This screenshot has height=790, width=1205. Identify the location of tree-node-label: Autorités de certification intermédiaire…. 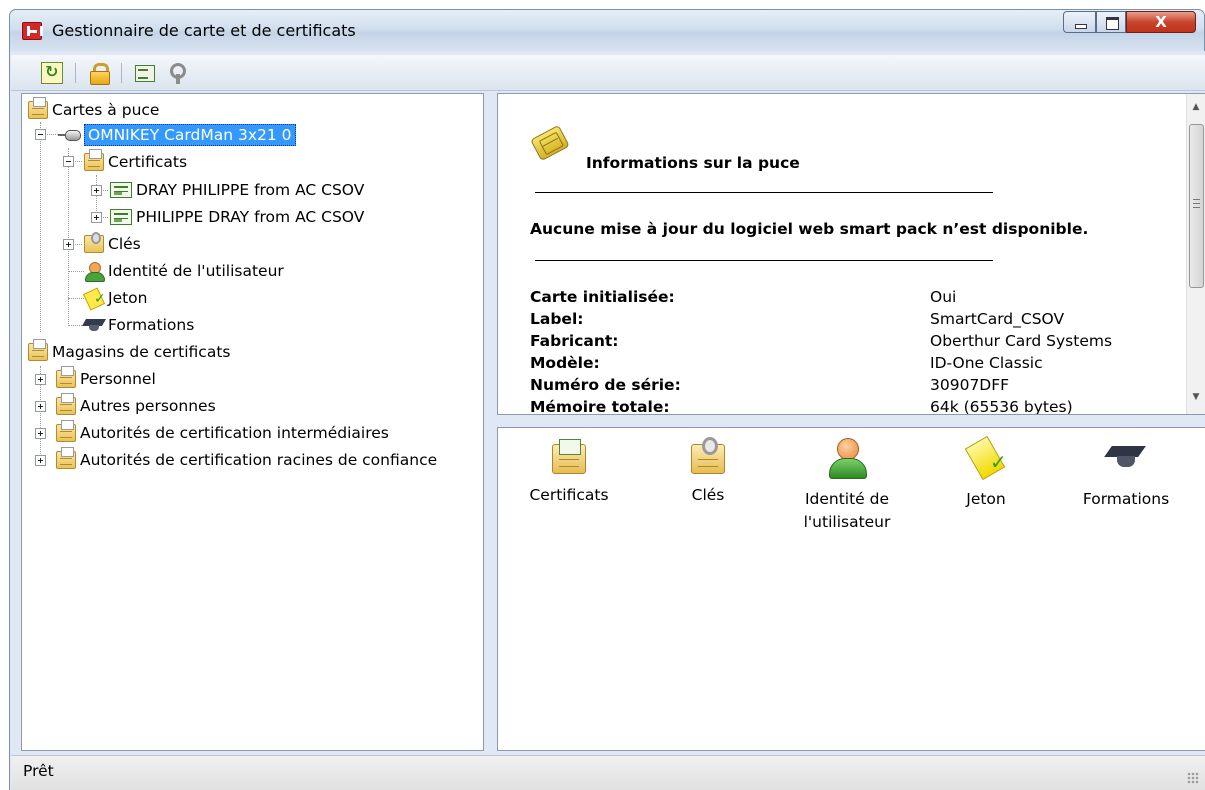
(234, 433).